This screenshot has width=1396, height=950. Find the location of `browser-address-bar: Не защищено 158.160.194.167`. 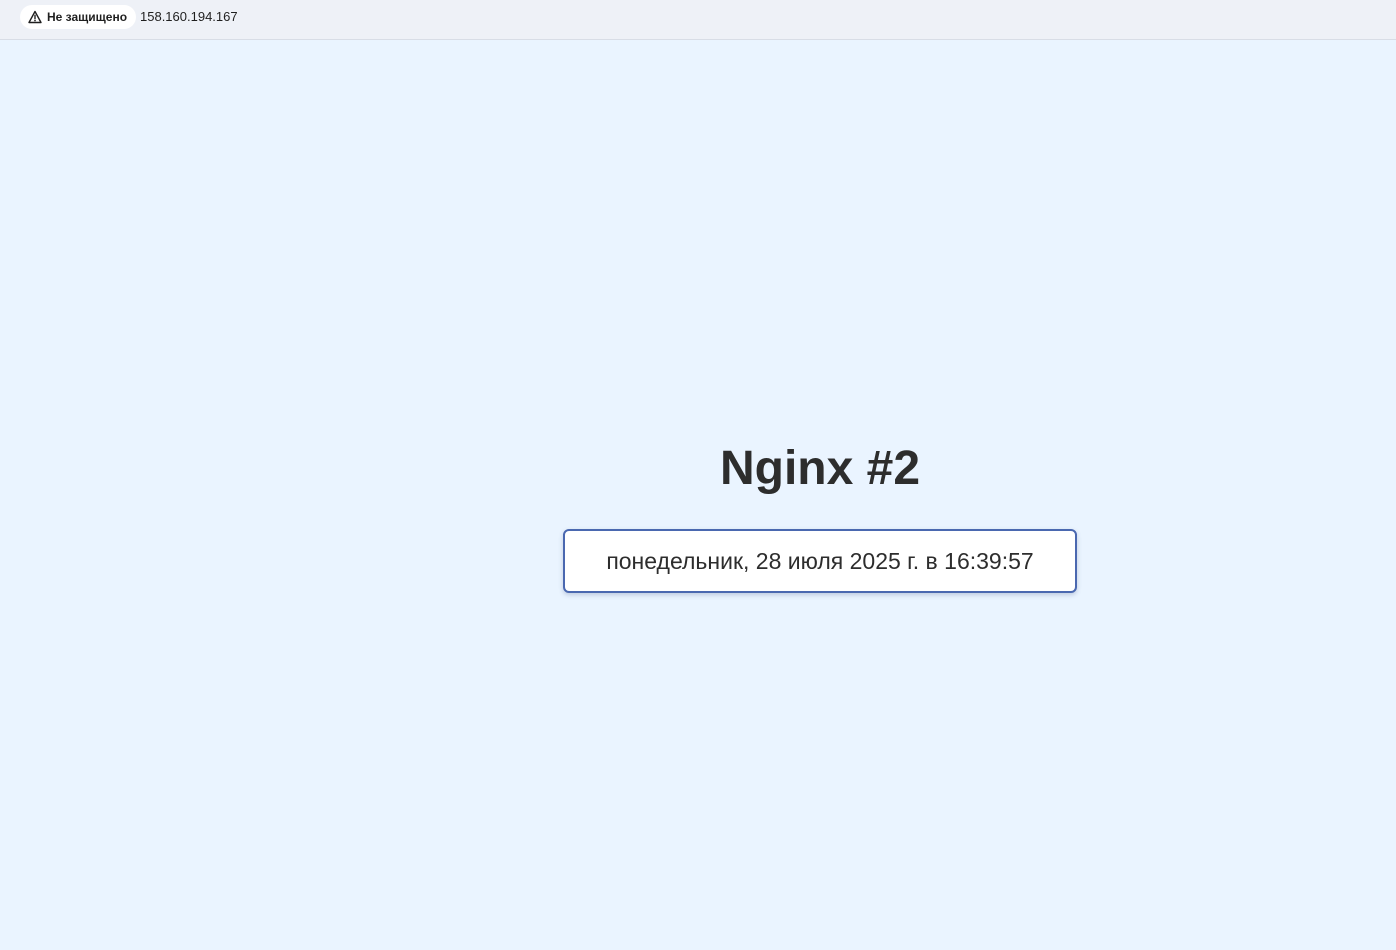

browser-address-bar: Не защищено 158.160.194.167 is located at coordinates (698, 20).